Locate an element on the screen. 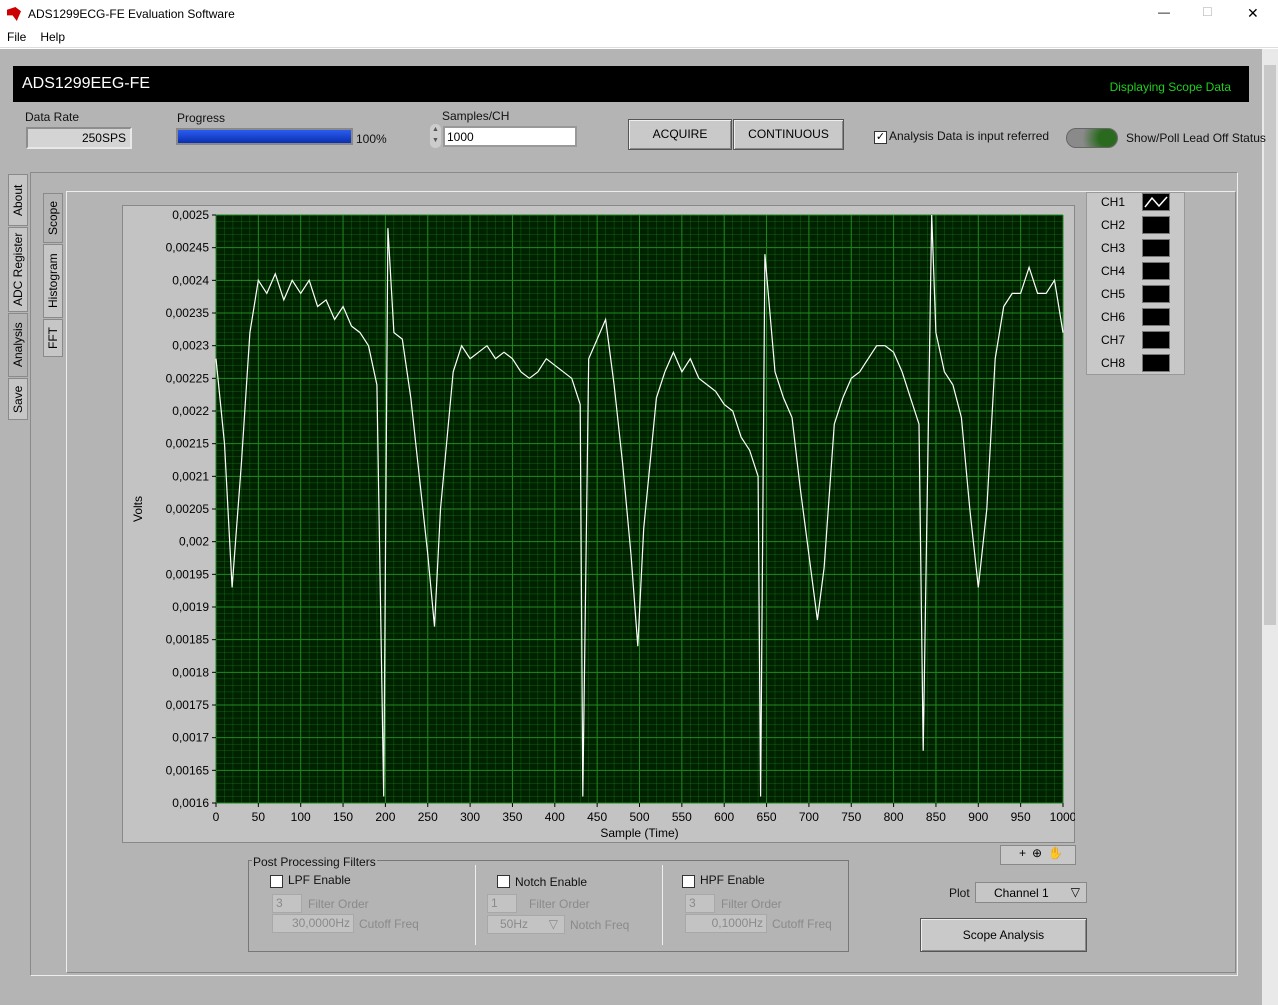  x-tick-label: 1000 is located at coordinates (1062, 817).